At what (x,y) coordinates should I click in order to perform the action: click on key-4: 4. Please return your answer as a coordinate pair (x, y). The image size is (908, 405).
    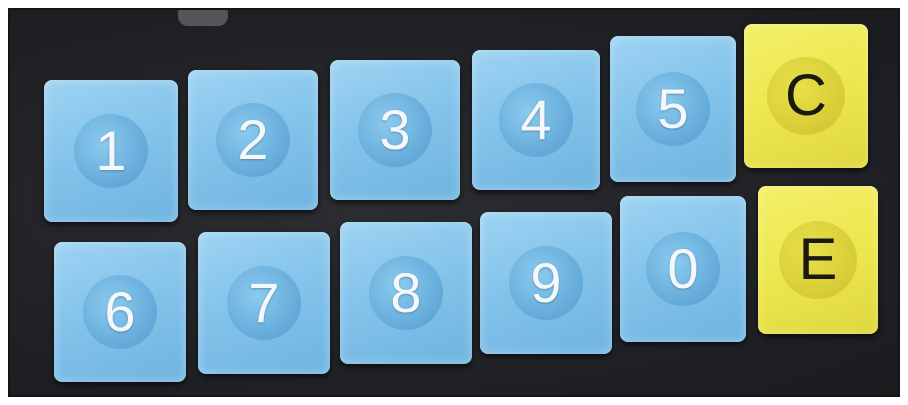
    Looking at the image, I should click on (536, 120).